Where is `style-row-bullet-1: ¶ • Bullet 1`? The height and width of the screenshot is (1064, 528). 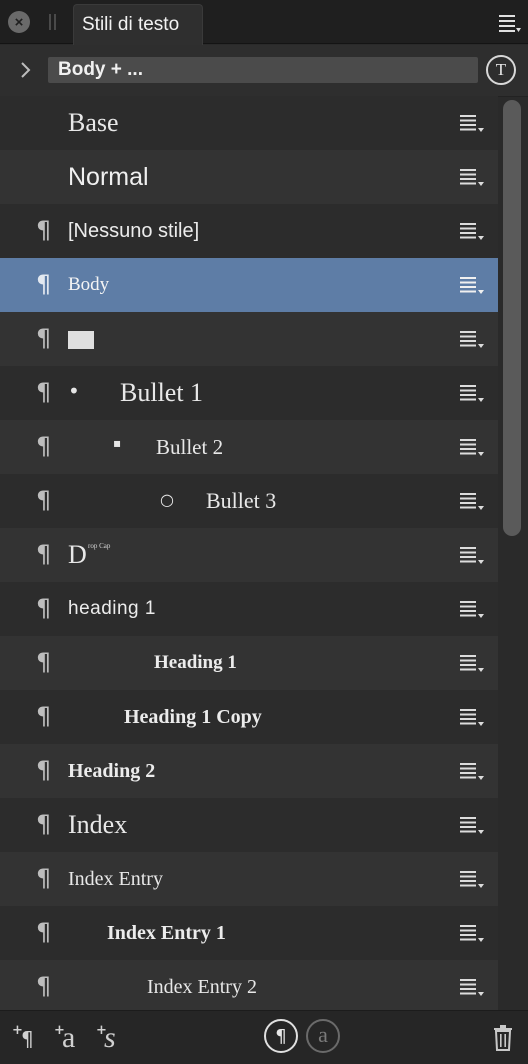 style-row-bullet-1: ¶ • Bullet 1 is located at coordinates (249, 393).